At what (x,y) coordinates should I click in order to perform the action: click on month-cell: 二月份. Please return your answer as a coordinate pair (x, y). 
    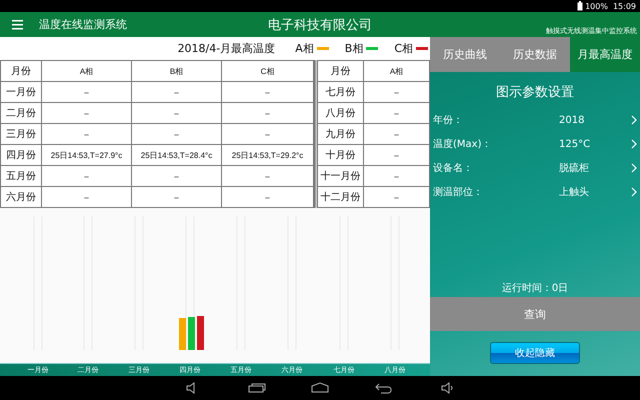
    Looking at the image, I should click on (21, 113).